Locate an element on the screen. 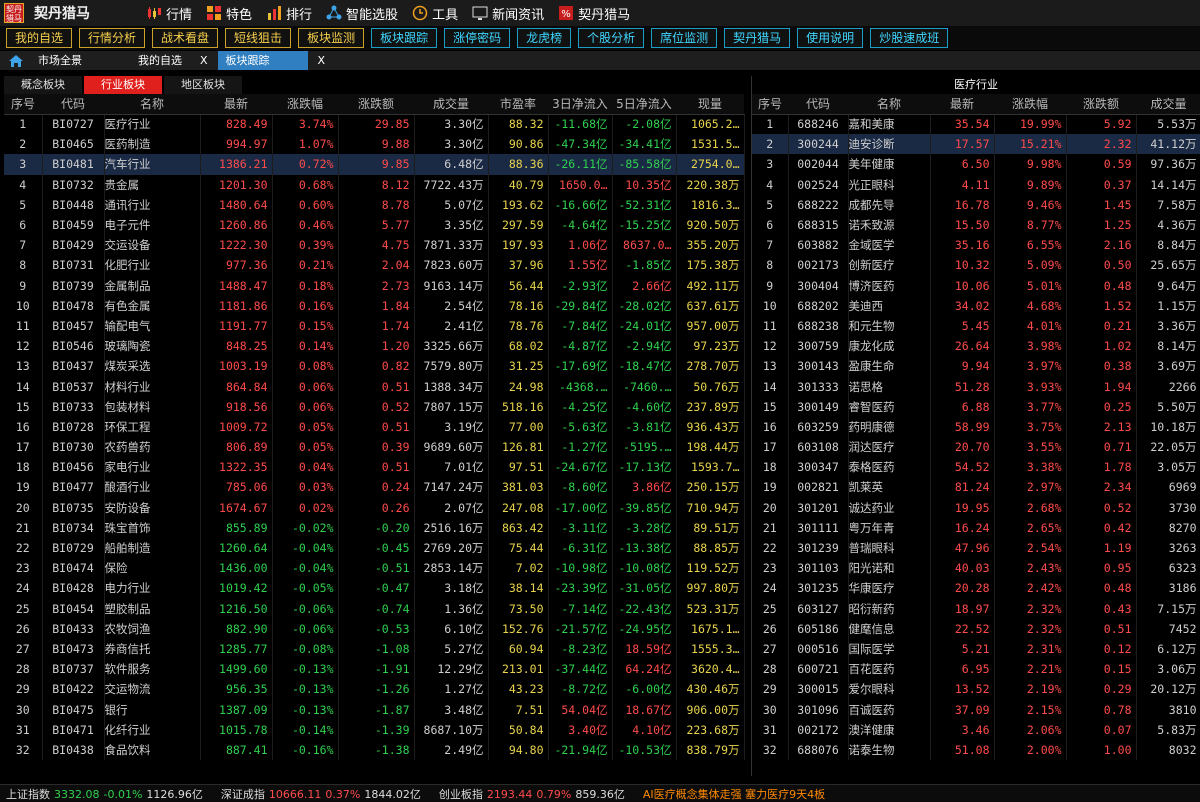 This screenshot has width=1200, height=802. sector-tab-1: 行业板块 is located at coordinates (123, 85).